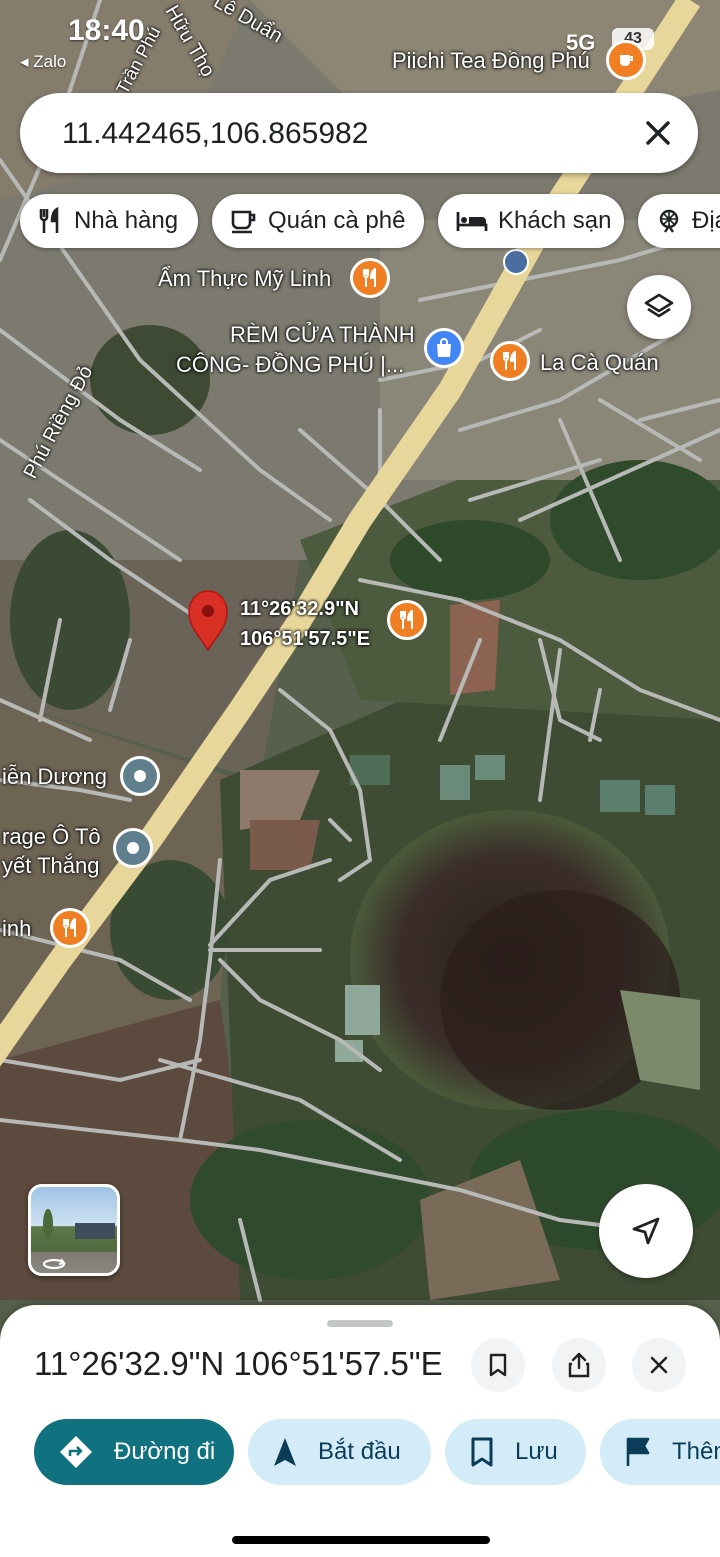 This screenshot has width=720, height=1557. What do you see at coordinates (16, 929) in the screenshot?
I see `poi-label-inh: inh` at bounding box center [16, 929].